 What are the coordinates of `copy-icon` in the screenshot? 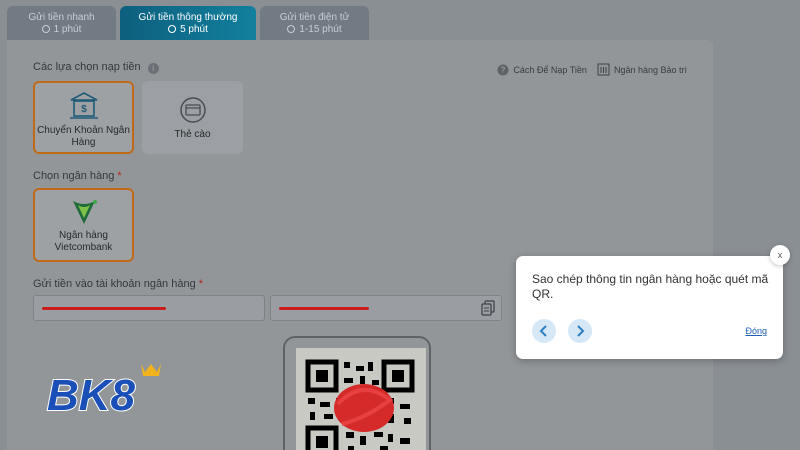 It's located at (488, 308).